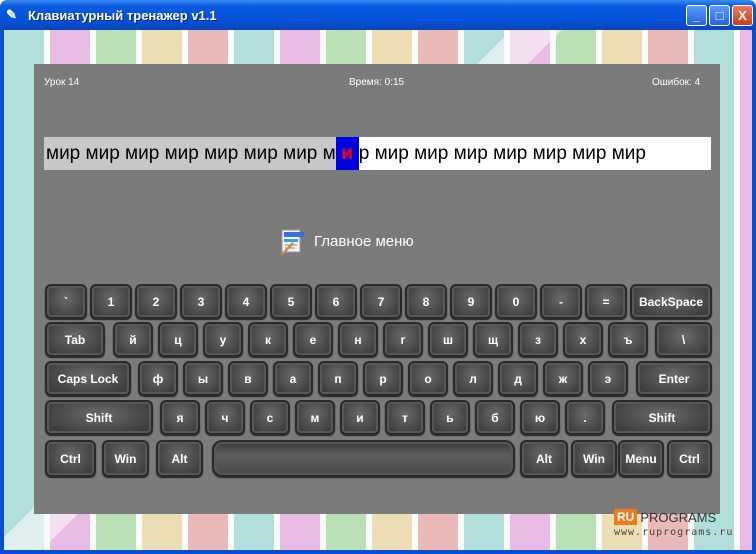 Image resolution: width=756 pixels, height=554 pixels. Describe the element at coordinates (563, 378) in the screenshot. I see `key: ж` at that location.